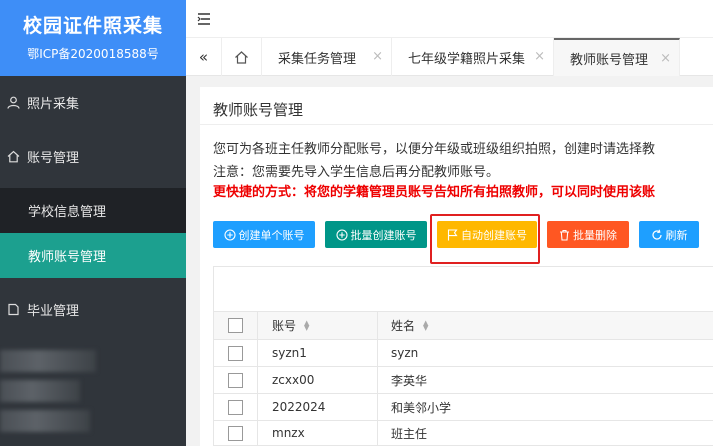 Image resolution: width=713 pixels, height=446 pixels. I want to click on brand-header: 校园证件照采集 鄂ICP备2020018588号, so click(93, 38).